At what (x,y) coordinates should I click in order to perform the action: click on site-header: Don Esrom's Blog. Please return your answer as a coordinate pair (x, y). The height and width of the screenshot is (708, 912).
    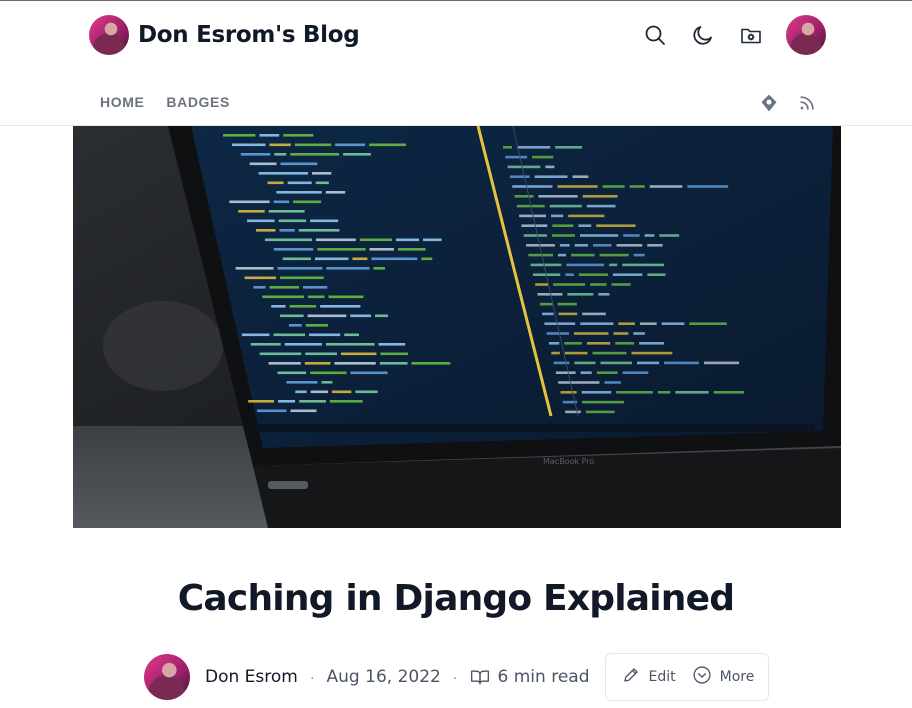
    Looking at the image, I should click on (456, 36).